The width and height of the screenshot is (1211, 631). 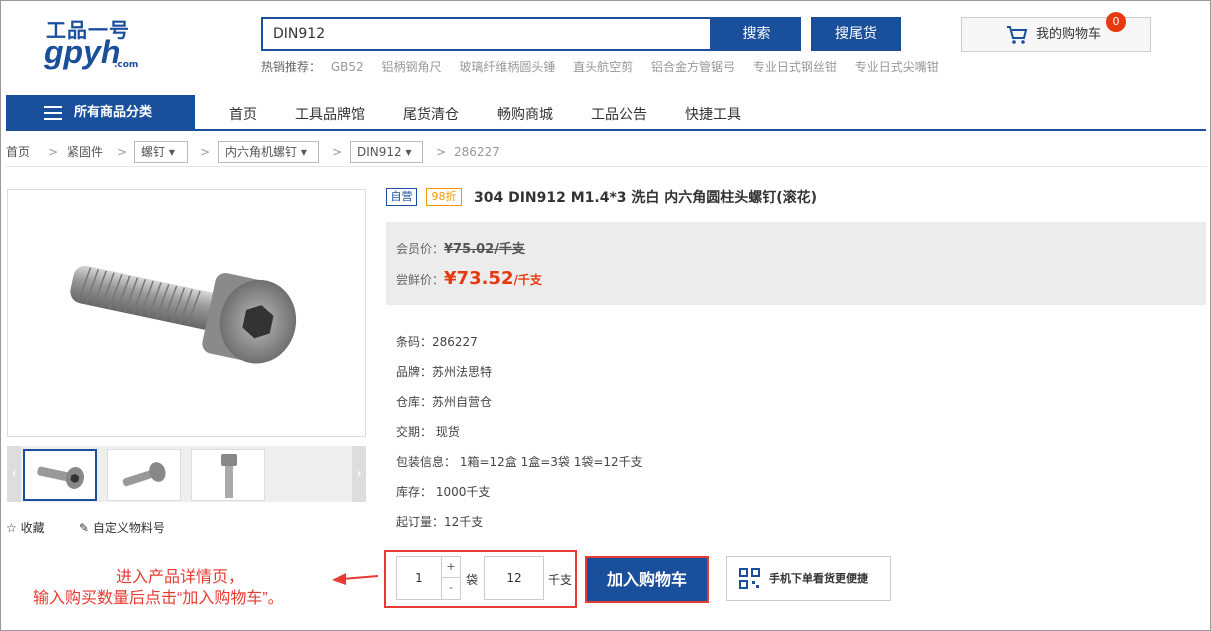 I want to click on logo-en: gpyh, so click(x=82, y=52).